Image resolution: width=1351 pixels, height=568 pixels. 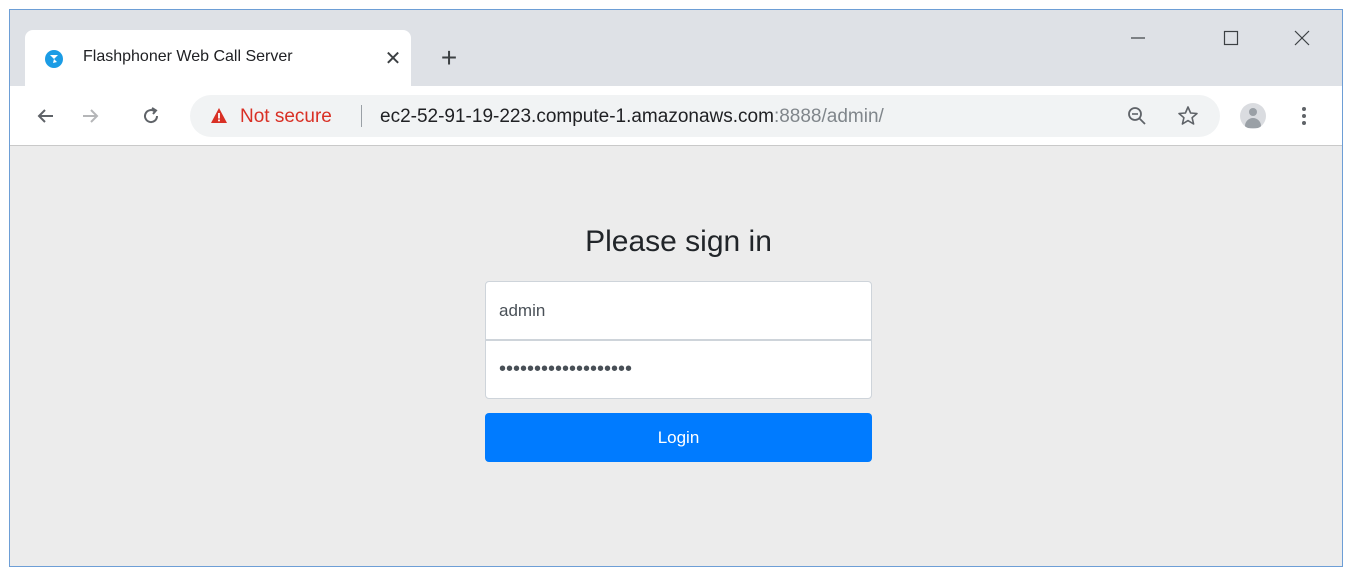 I want to click on bookmark-star-icon, so click(x=1188, y=116).